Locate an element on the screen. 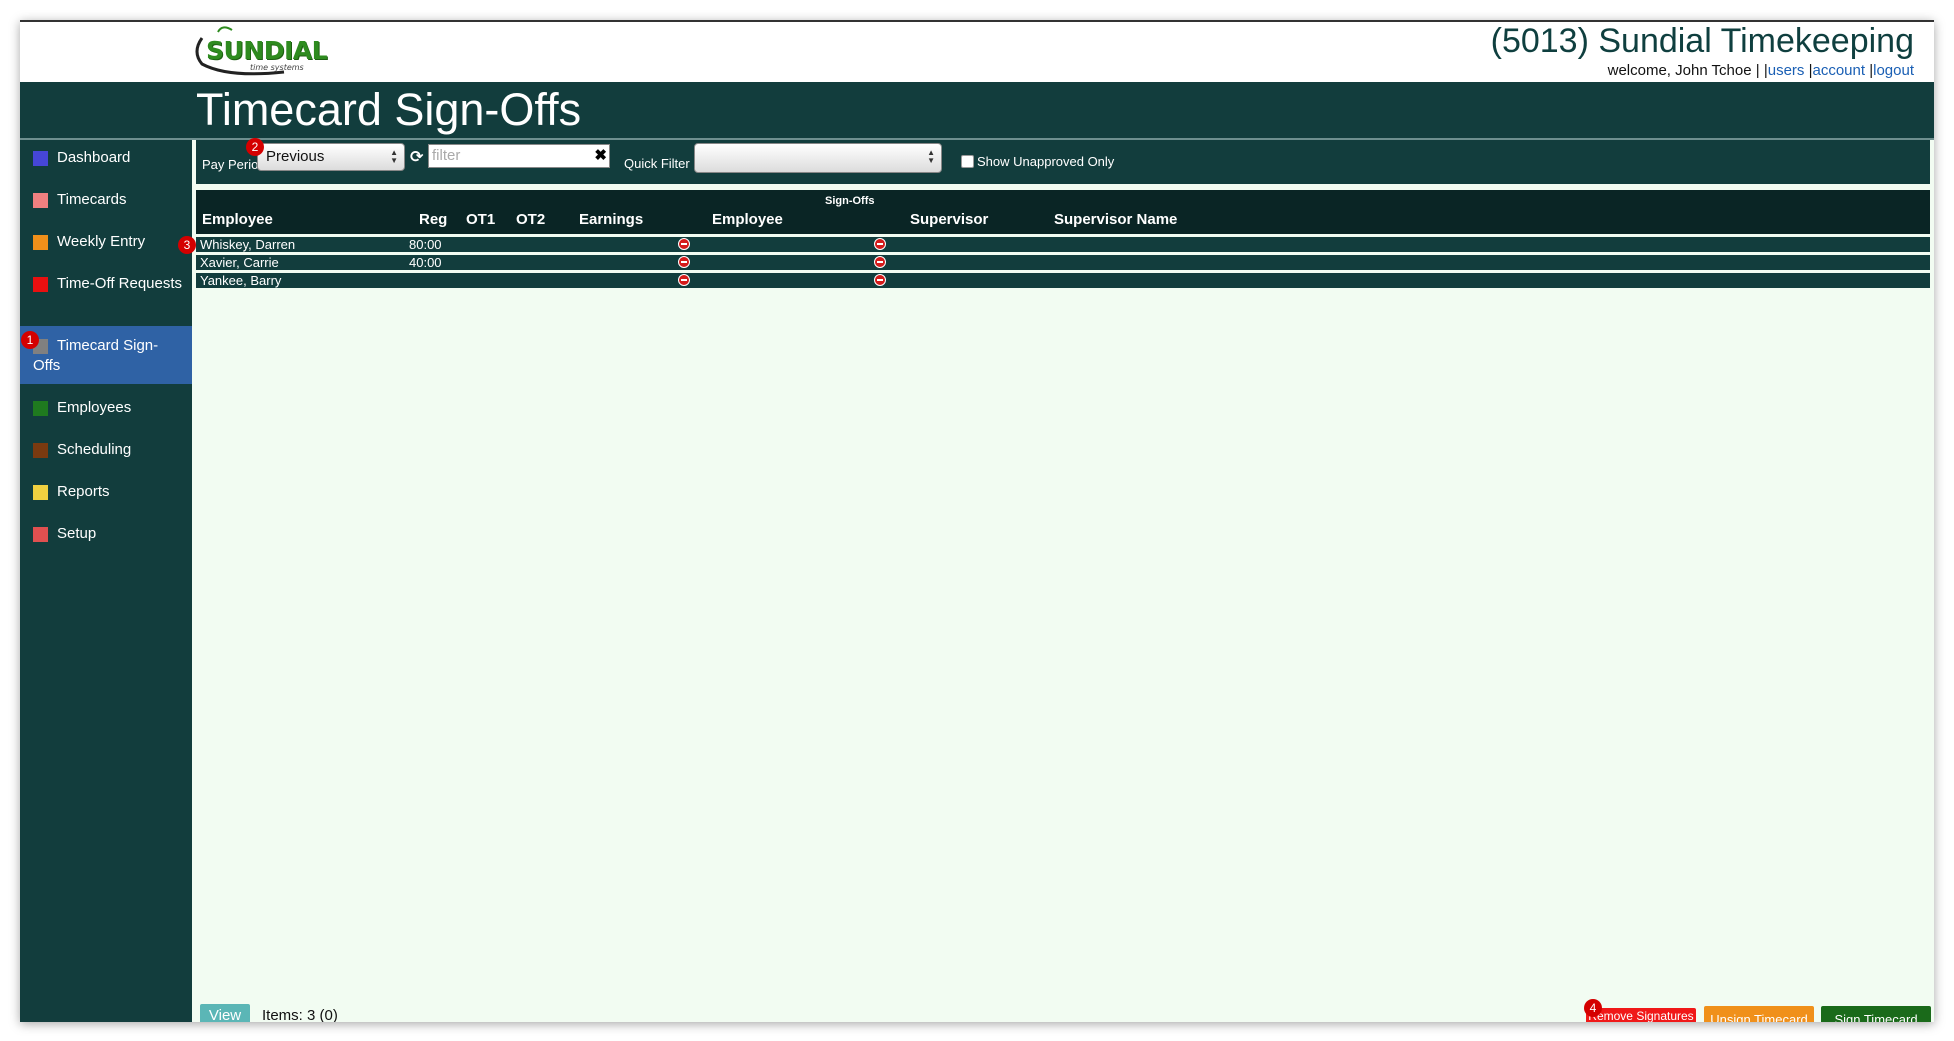  refresh-icon: ⟳ is located at coordinates (416, 156).